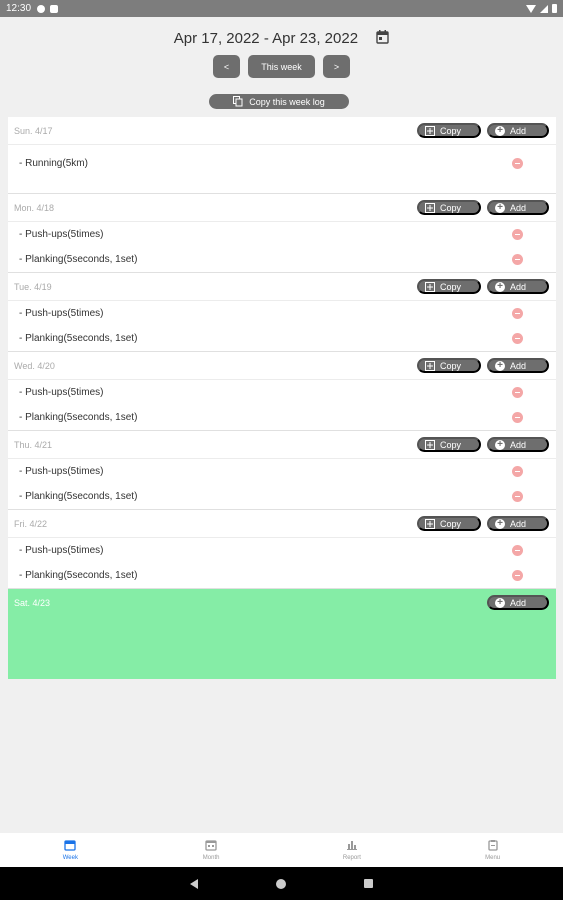 The width and height of the screenshot is (563, 900). I want to click on tab-label: Report, so click(351, 858).